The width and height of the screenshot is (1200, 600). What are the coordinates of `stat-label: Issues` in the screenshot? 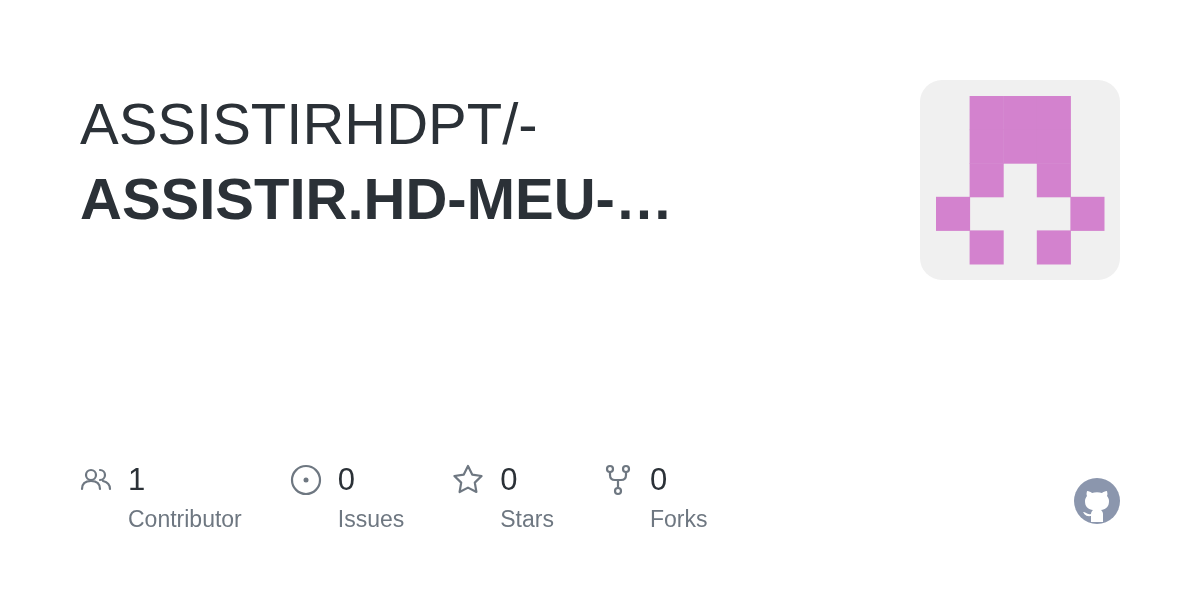 It's located at (371, 519).